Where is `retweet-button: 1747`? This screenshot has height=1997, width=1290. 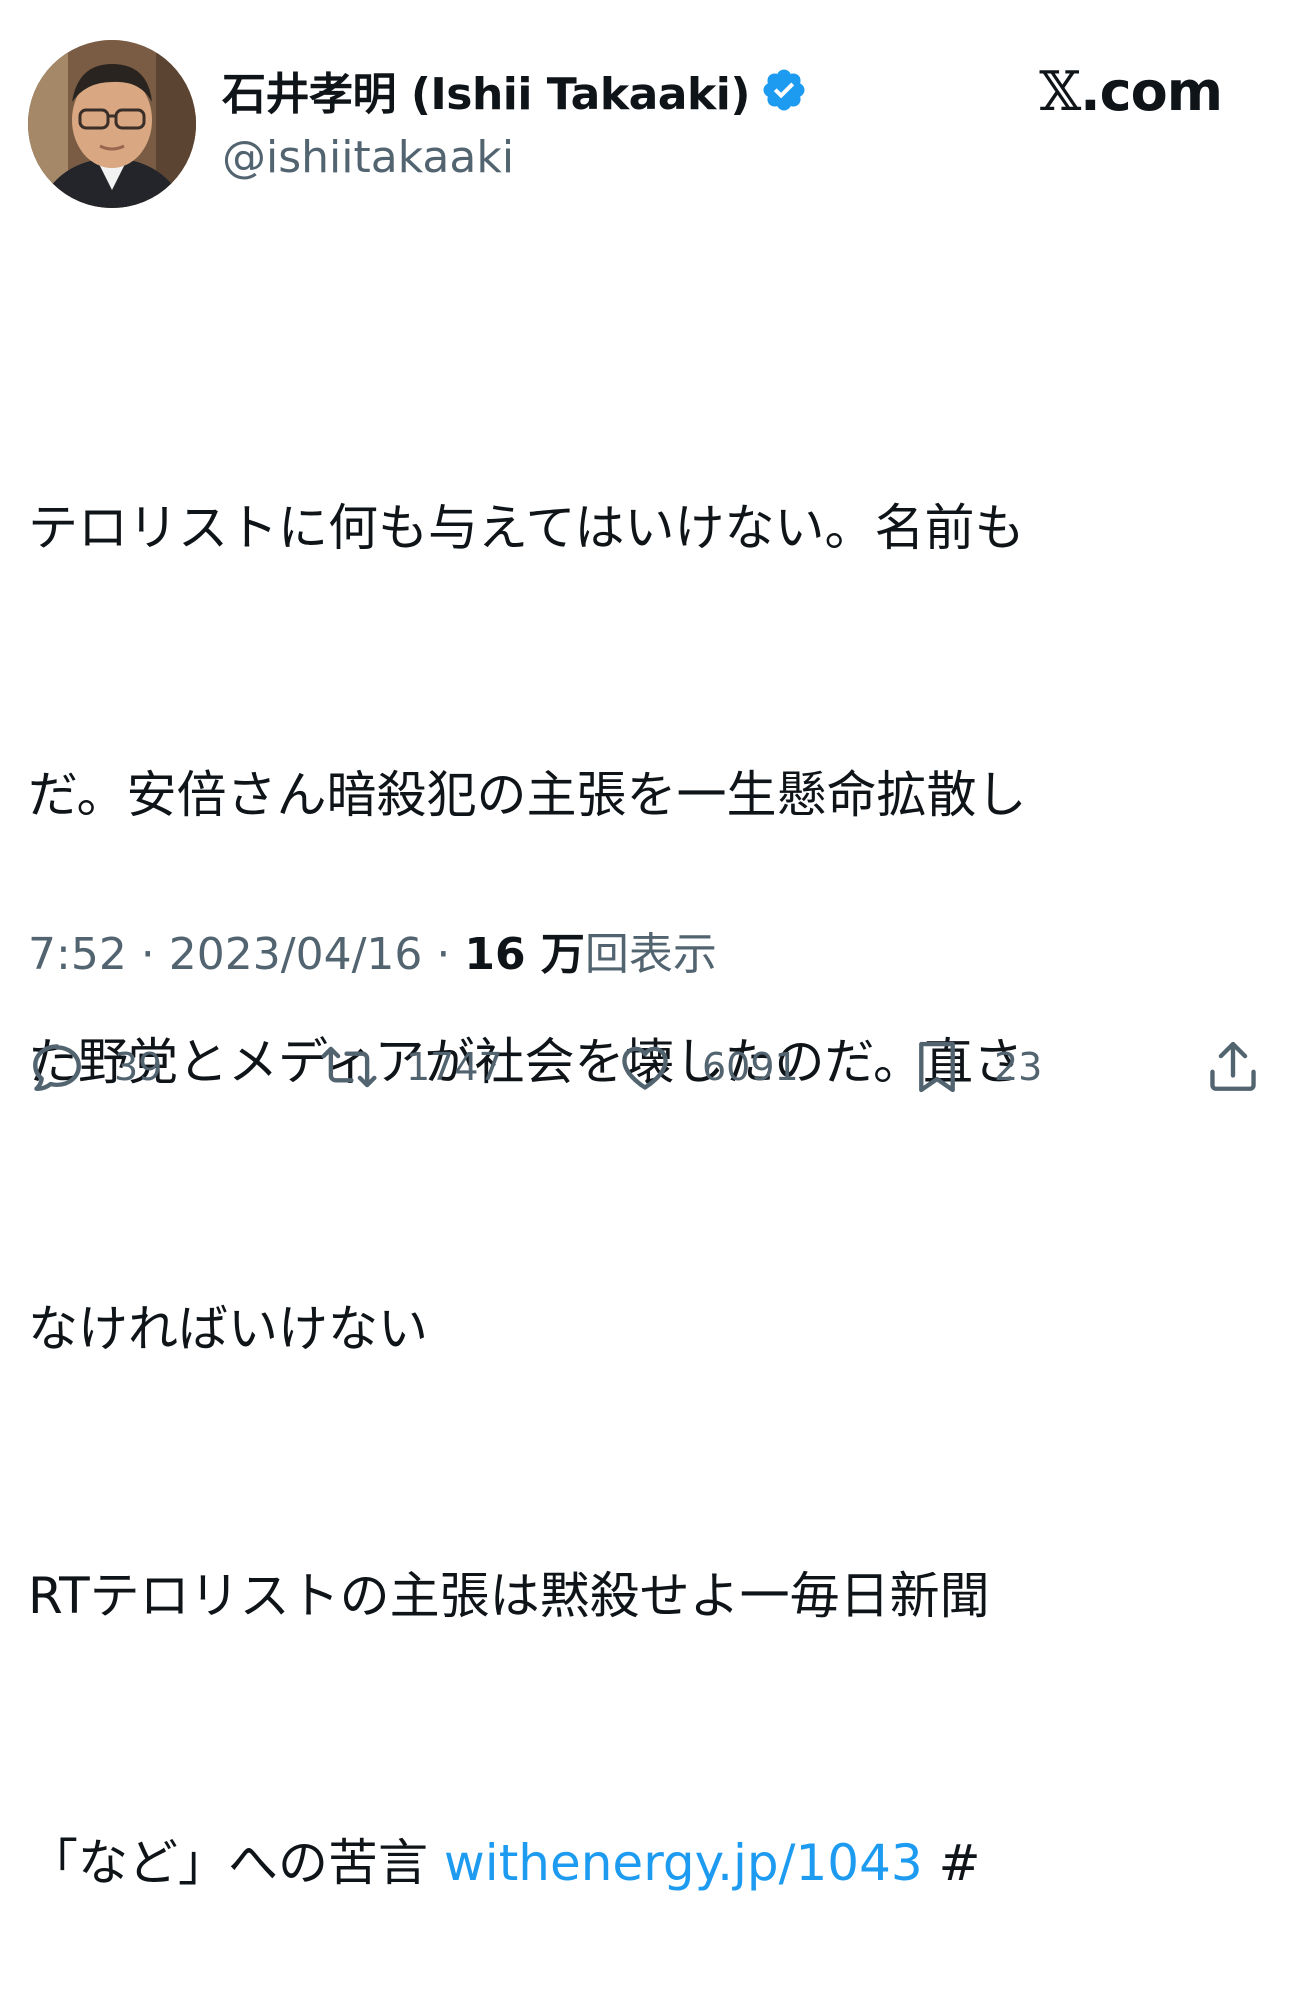 retweet-button: 1747 is located at coordinates (411, 1067).